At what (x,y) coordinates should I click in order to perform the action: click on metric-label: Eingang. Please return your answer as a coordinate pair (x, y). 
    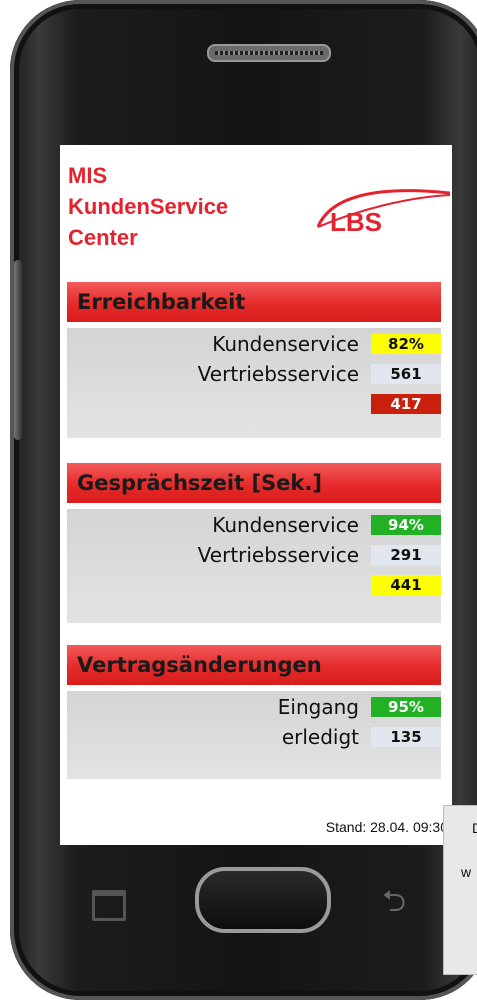
    Looking at the image, I should click on (318, 707).